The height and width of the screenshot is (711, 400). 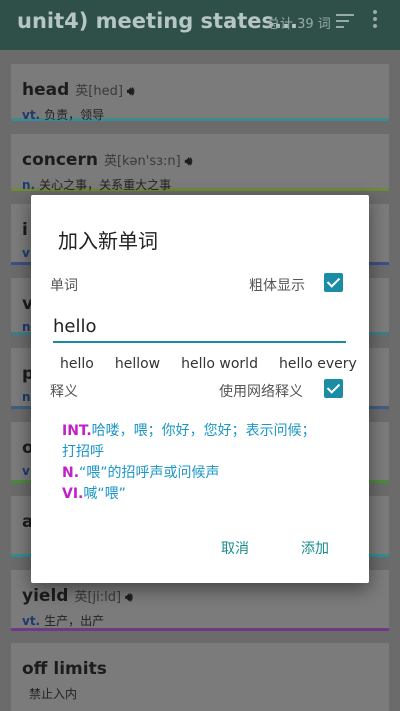 What do you see at coordinates (64, 392) in the screenshot?
I see `meaning-label: 释义` at bounding box center [64, 392].